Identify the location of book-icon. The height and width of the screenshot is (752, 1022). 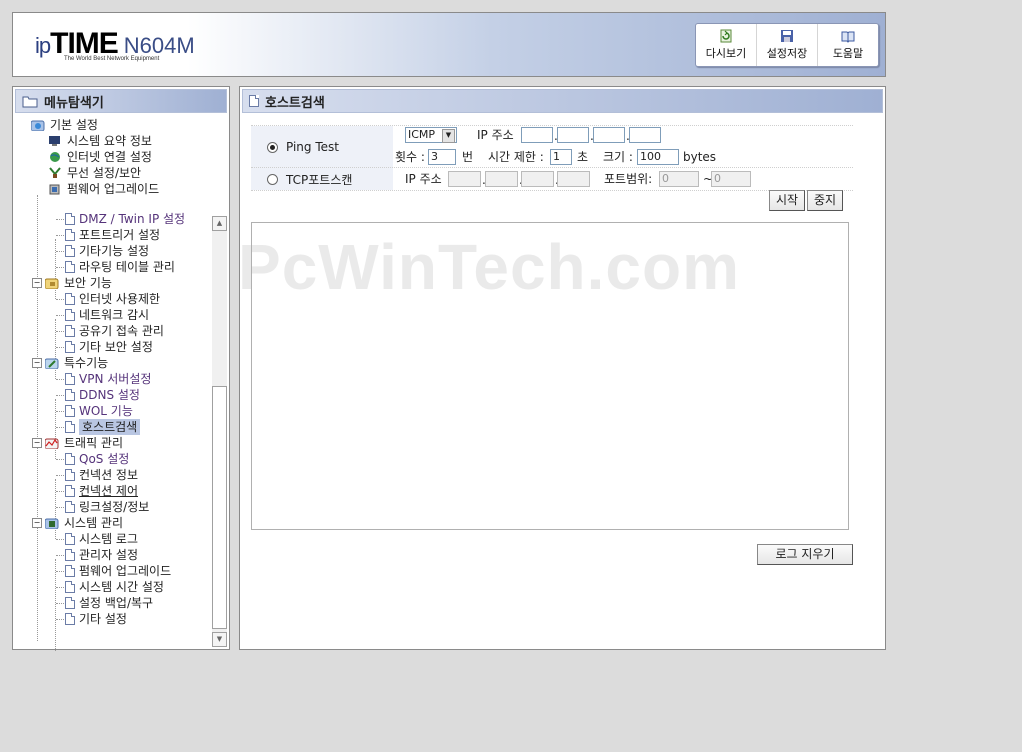
(848, 37).